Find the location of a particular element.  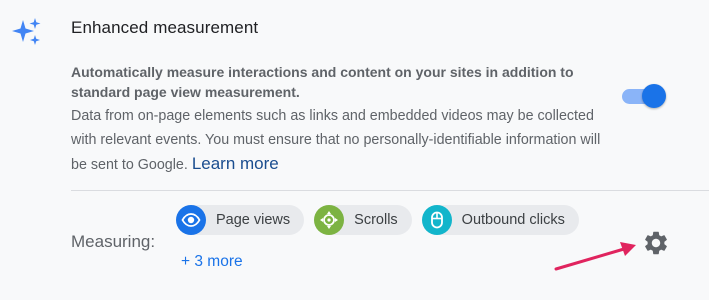

chip-scrolls: Scrolls is located at coordinates (363, 220).